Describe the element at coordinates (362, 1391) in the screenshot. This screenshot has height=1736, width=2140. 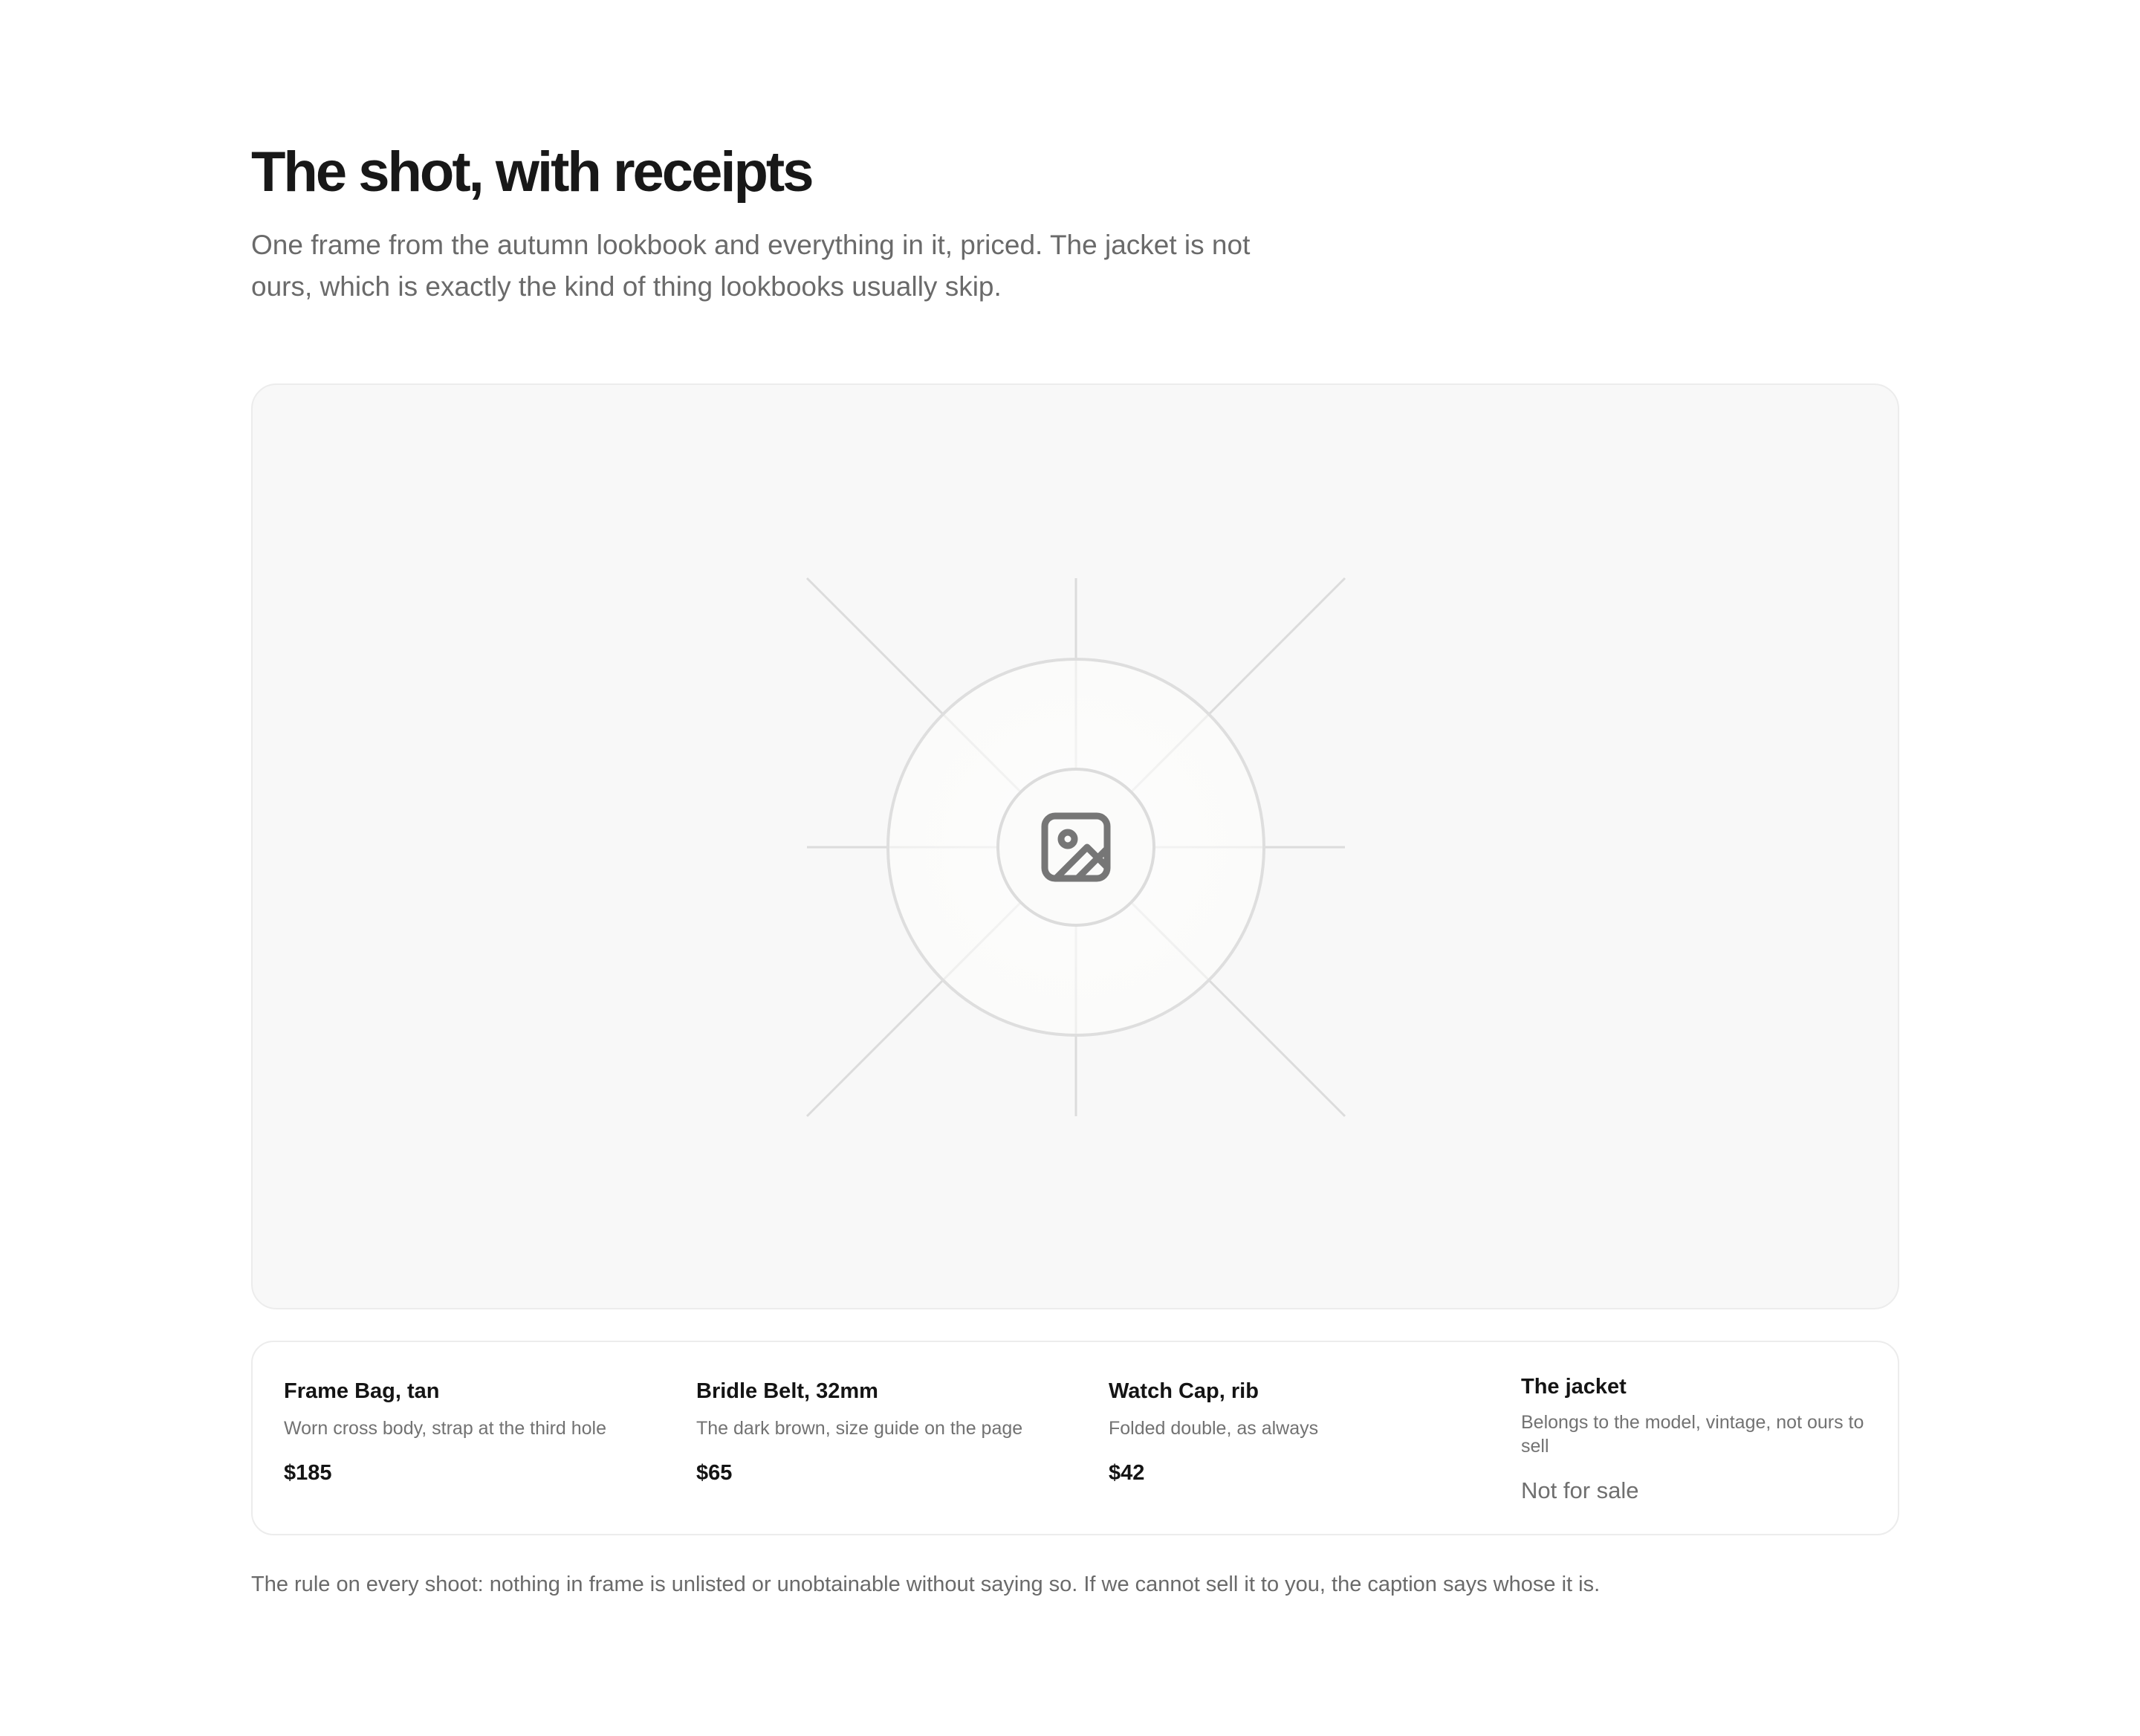
I see `item-name: Frame Bag, tan` at that location.